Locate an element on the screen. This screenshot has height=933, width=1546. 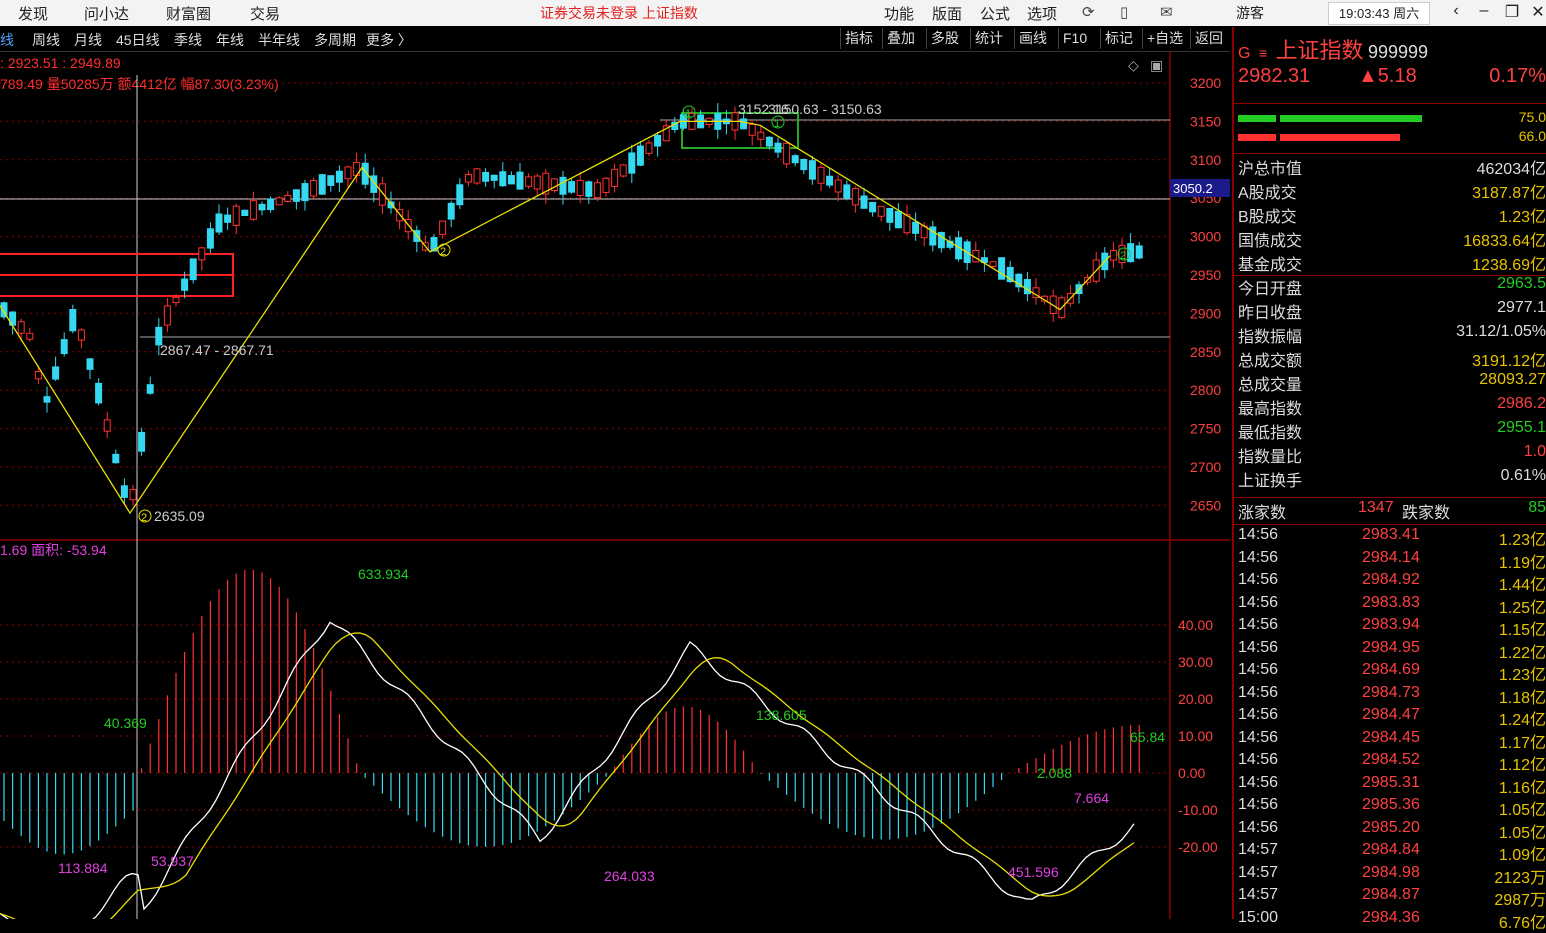
tick-price: 2984.95 is located at coordinates (1391, 647).